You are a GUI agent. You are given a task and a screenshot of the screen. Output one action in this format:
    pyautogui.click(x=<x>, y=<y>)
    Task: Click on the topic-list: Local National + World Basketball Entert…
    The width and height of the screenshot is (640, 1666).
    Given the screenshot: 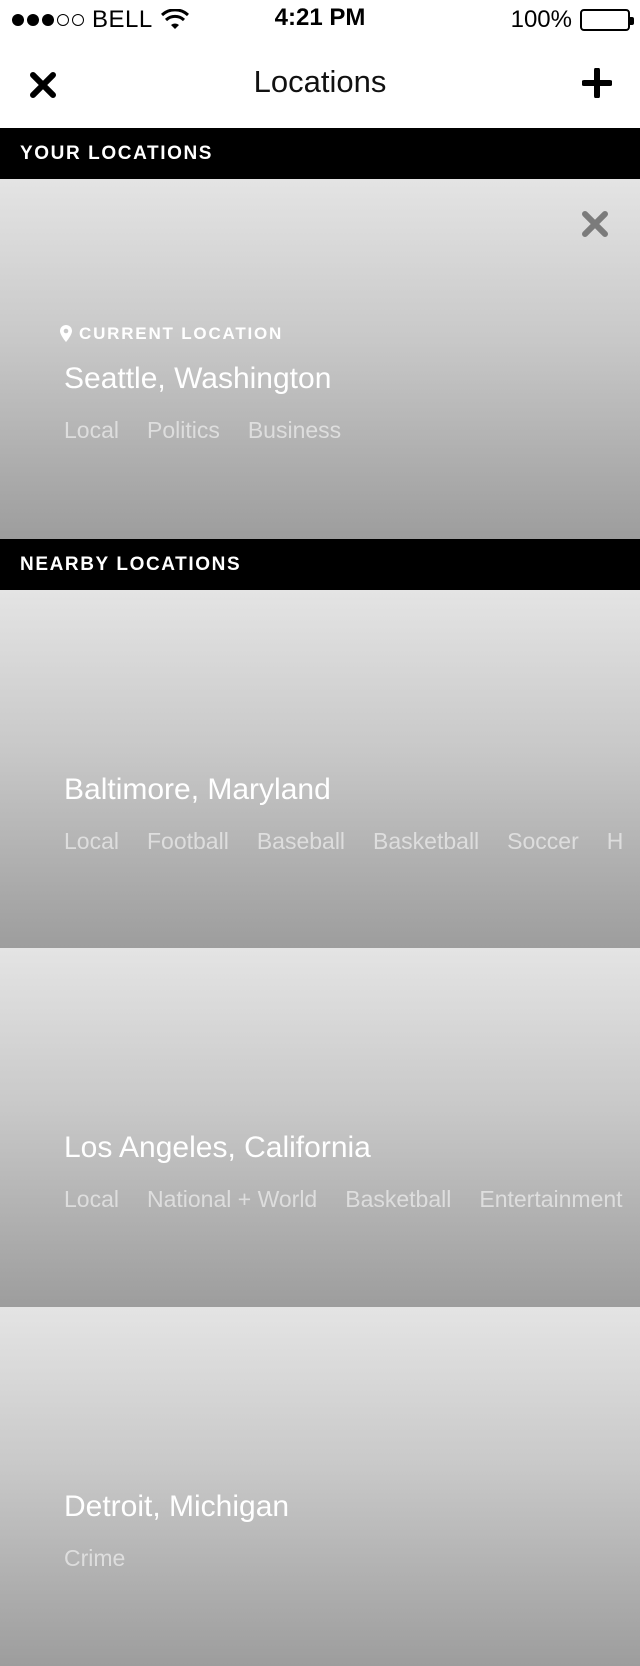 What is the action you would take?
    pyautogui.click(x=343, y=1199)
    